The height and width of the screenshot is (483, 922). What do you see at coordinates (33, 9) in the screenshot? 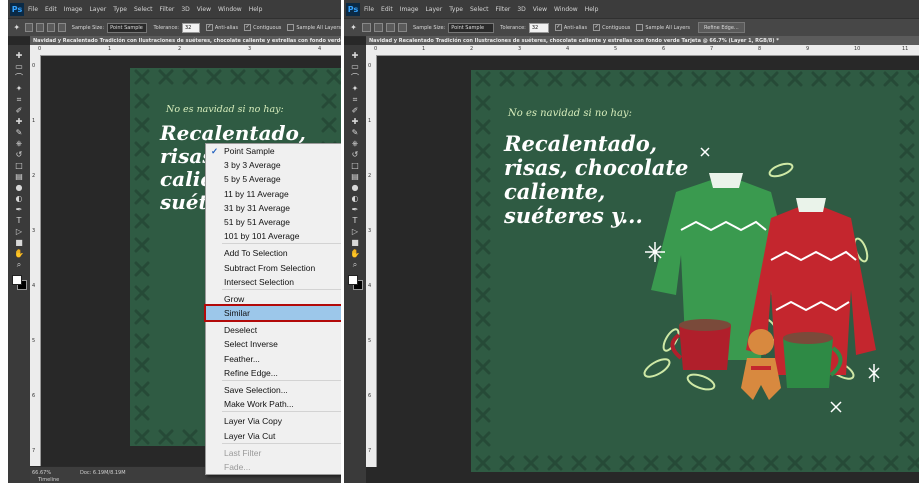
I see `menu-file: File` at bounding box center [33, 9].